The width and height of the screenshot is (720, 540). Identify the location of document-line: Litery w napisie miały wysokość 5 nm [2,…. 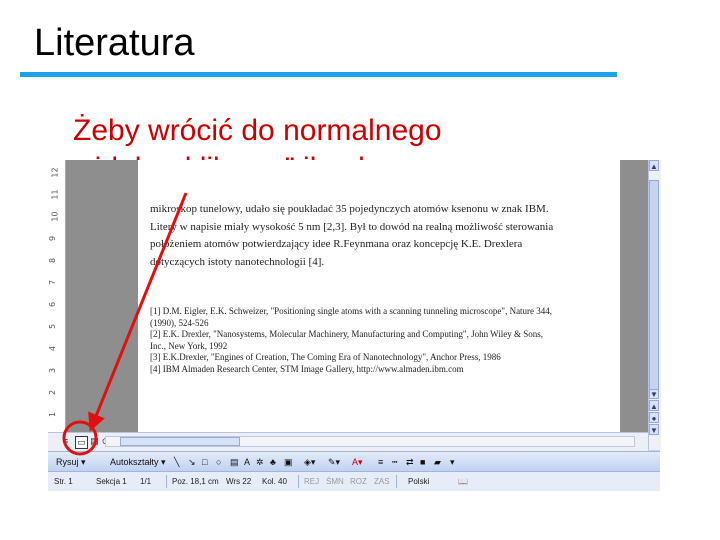
(352, 226).